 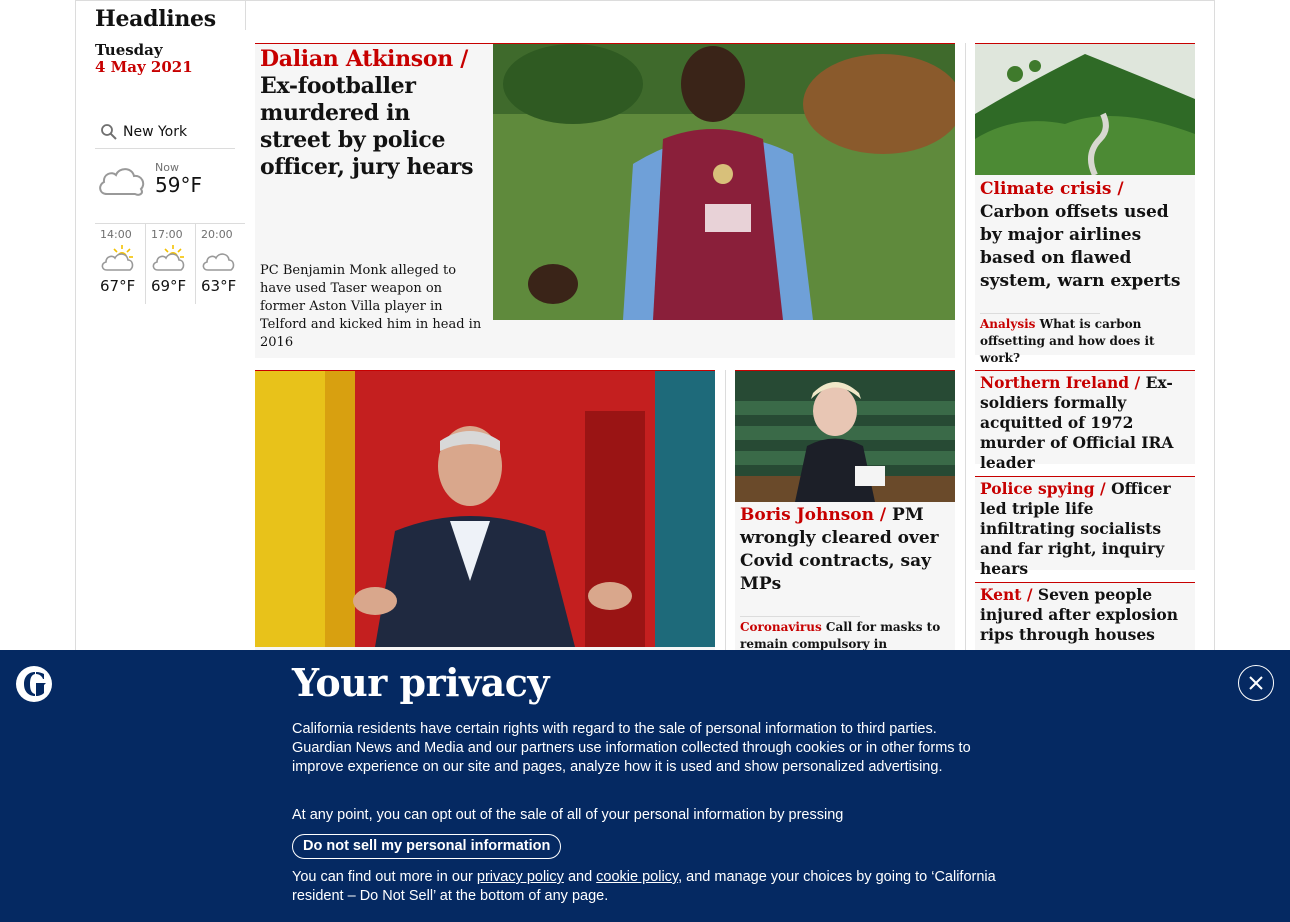 What do you see at coordinates (813, 515) in the screenshot?
I see `boris-kicker: Boris Johnson /` at bounding box center [813, 515].